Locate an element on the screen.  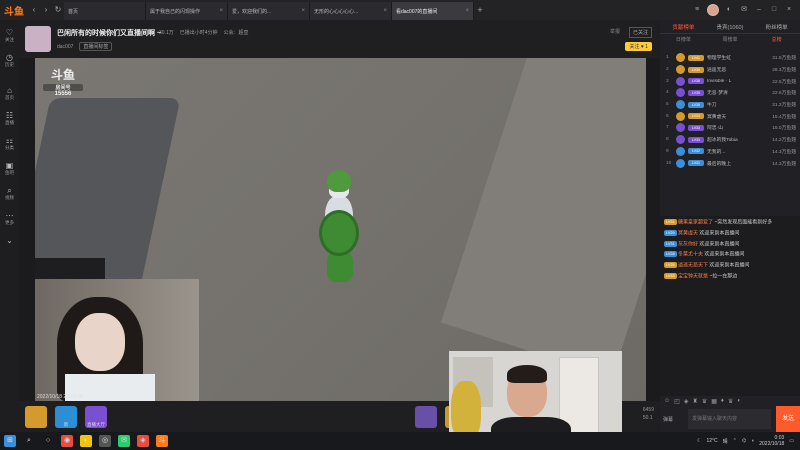
rank-name: 冥黄虚天 is located at coordinates (717, 117).